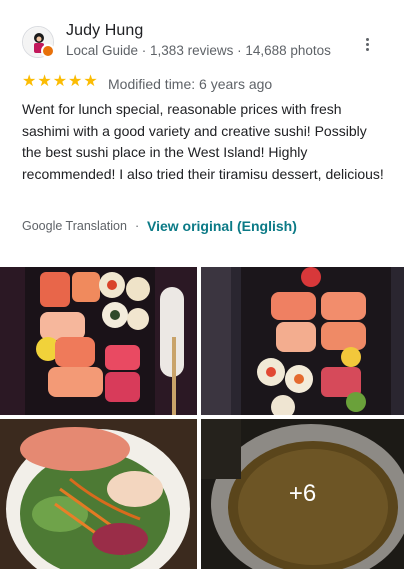 The height and width of the screenshot is (569, 404). Describe the element at coordinates (104, 31) in the screenshot. I see `reviewer-name: Judy Hung` at that location.